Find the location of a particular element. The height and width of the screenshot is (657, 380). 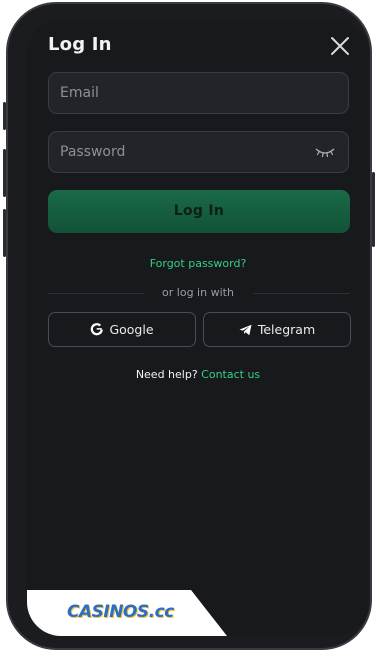

modal-title: Log In is located at coordinates (80, 44).